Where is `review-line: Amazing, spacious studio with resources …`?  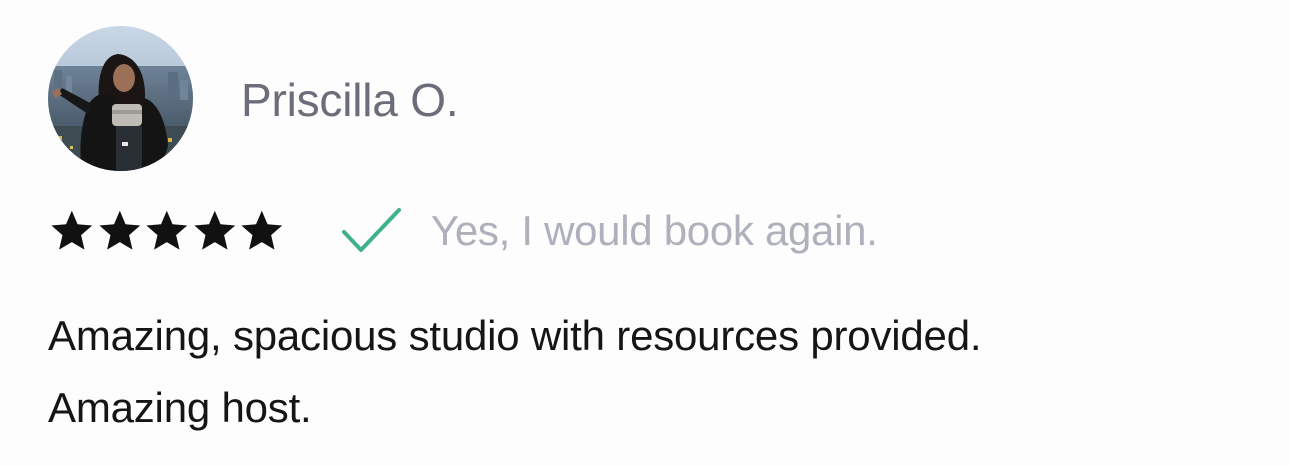 review-line: Amazing, spacious studio with resources … is located at coordinates (515, 335).